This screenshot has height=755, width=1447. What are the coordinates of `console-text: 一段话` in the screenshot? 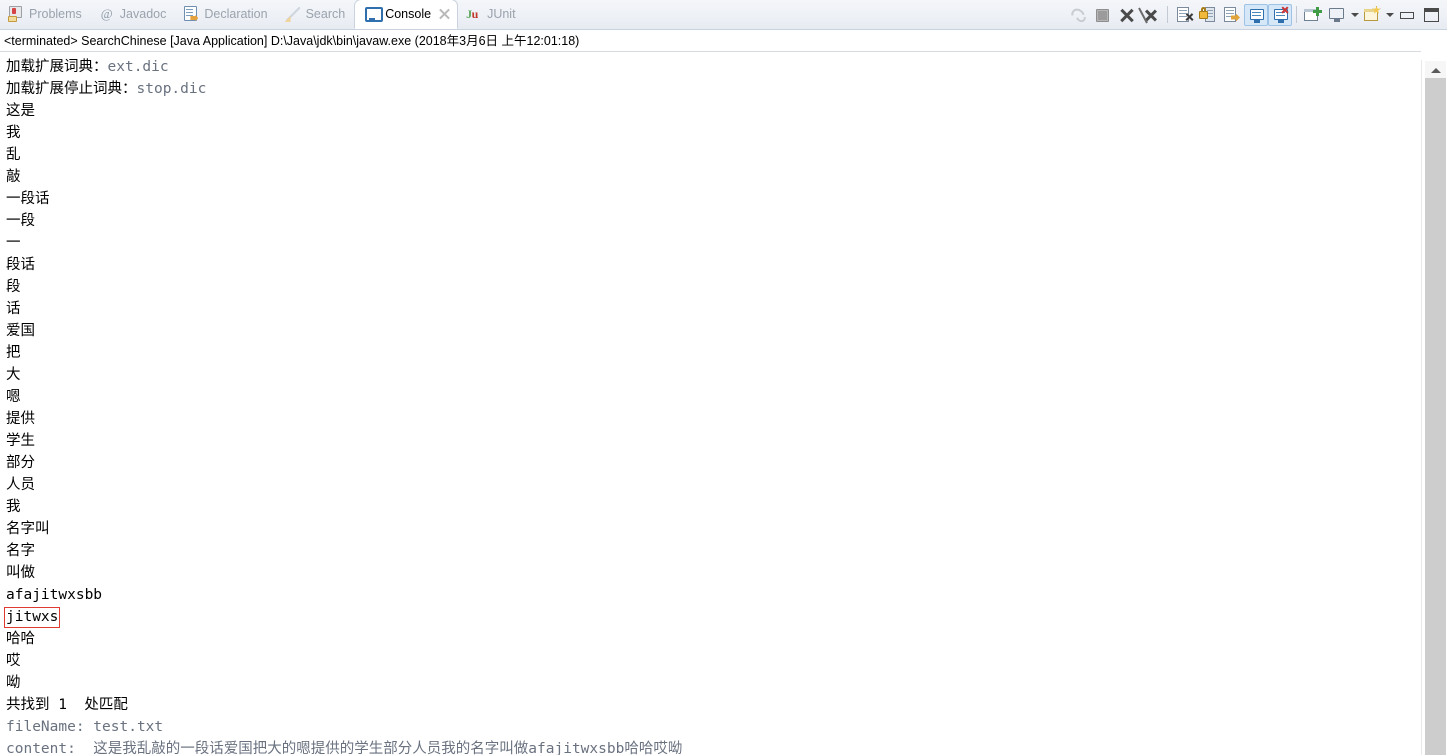 It's located at (28, 199).